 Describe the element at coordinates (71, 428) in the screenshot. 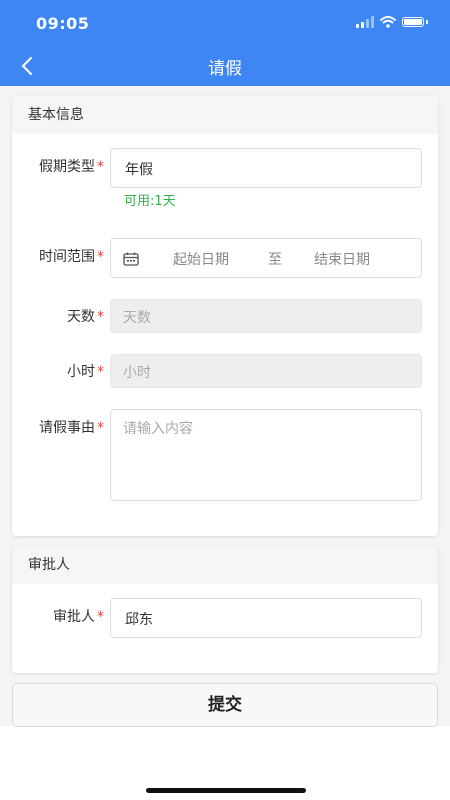

I see `reason-label: 请假事由 *` at that location.